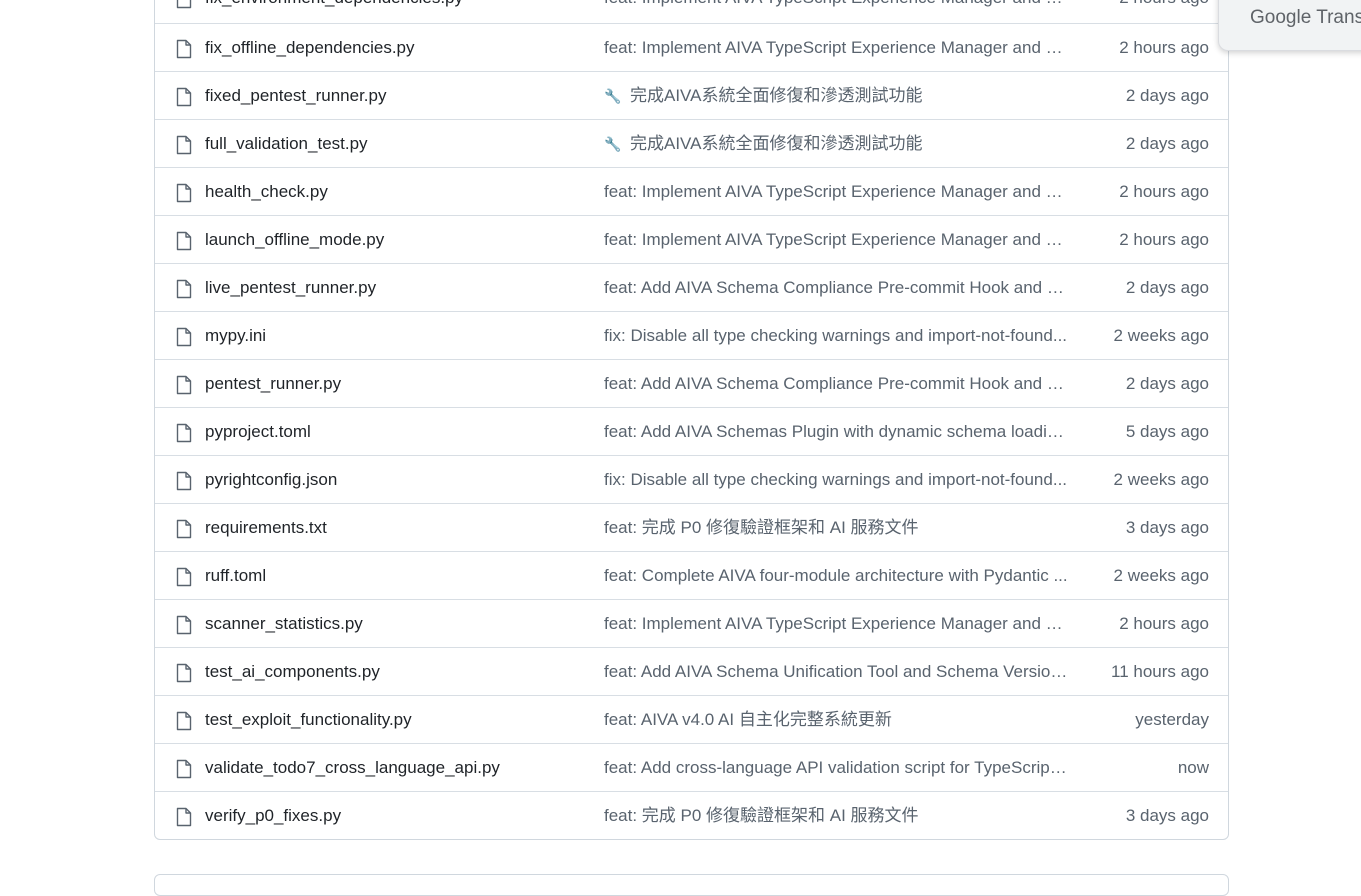 This screenshot has width=1361, height=896. I want to click on commit-date: 5 days ago, so click(1167, 431).